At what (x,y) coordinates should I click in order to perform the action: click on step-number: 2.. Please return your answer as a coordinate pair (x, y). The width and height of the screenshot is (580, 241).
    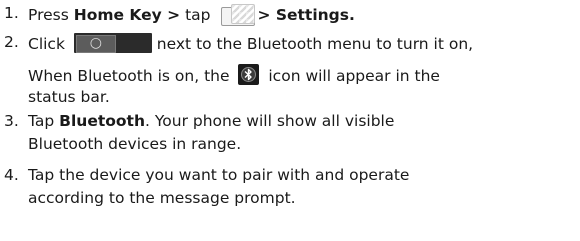
    Looking at the image, I should click on (11, 42).